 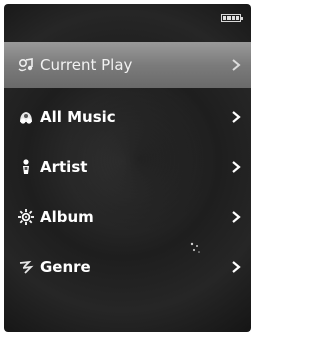 What do you see at coordinates (26, 267) in the screenshot?
I see `genre-icon` at bounding box center [26, 267].